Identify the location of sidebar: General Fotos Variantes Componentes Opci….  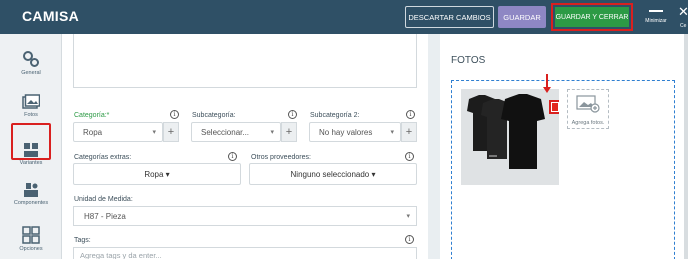
(31, 146).